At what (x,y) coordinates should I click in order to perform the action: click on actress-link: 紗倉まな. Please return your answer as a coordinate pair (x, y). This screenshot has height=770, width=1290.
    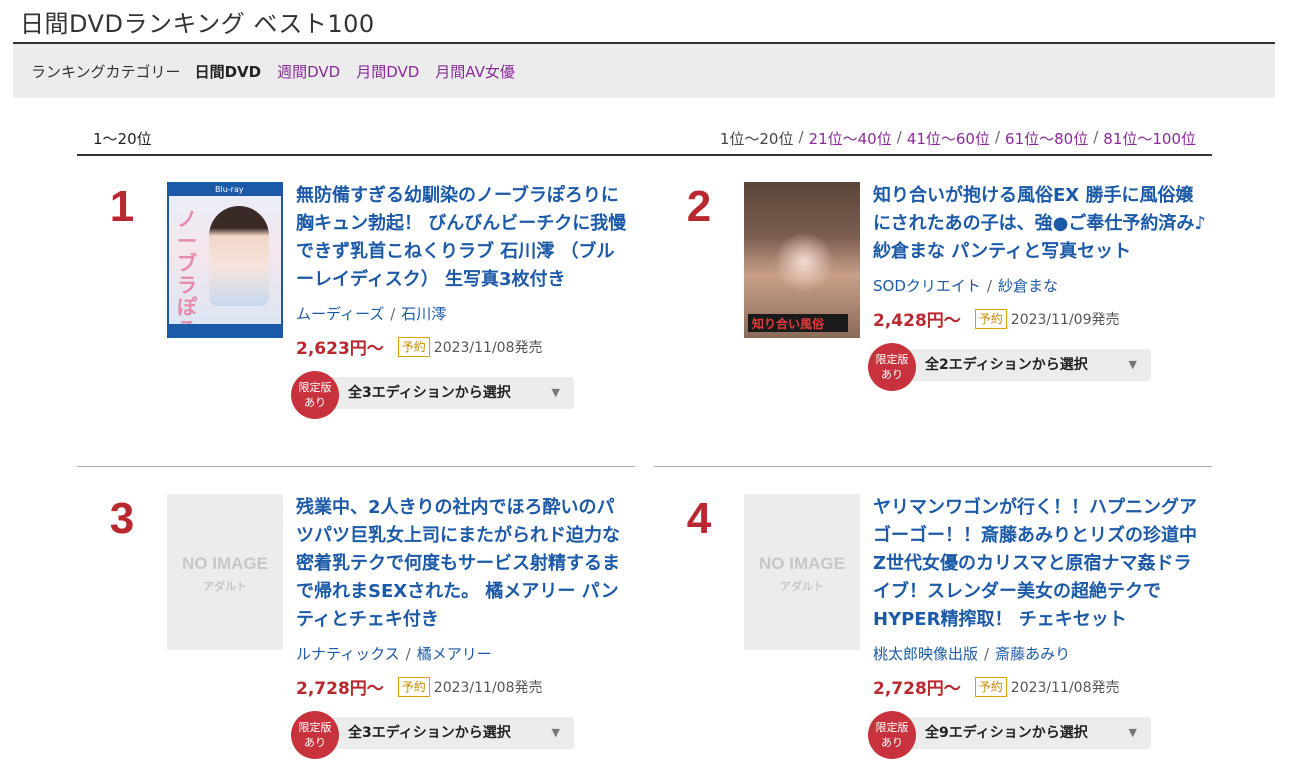
    Looking at the image, I should click on (1028, 286).